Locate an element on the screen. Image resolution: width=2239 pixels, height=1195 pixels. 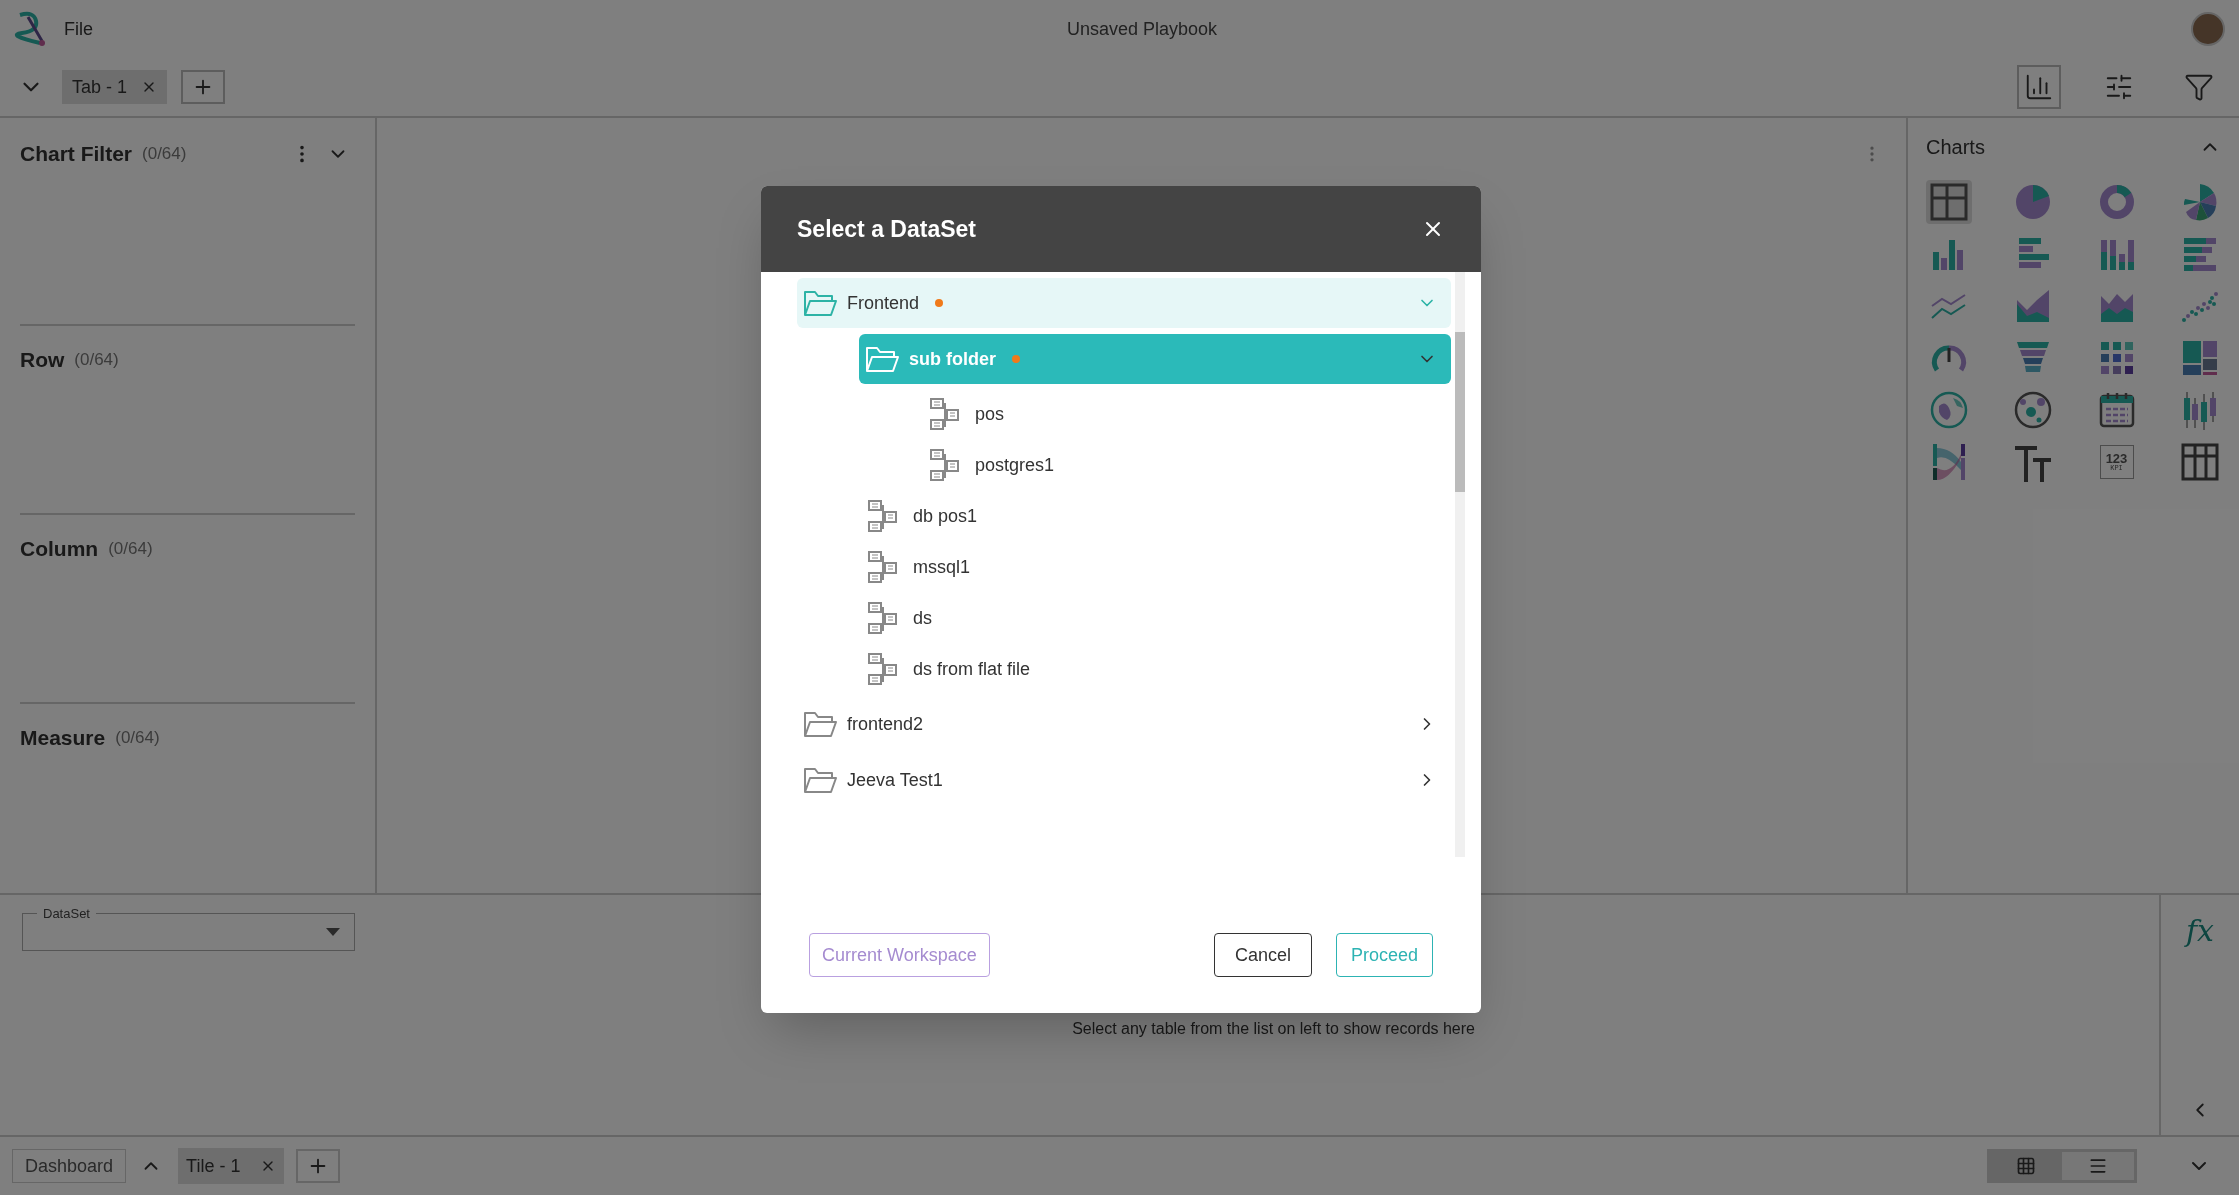
dataset-row: postgres1 is located at coordinates (1186, 465).